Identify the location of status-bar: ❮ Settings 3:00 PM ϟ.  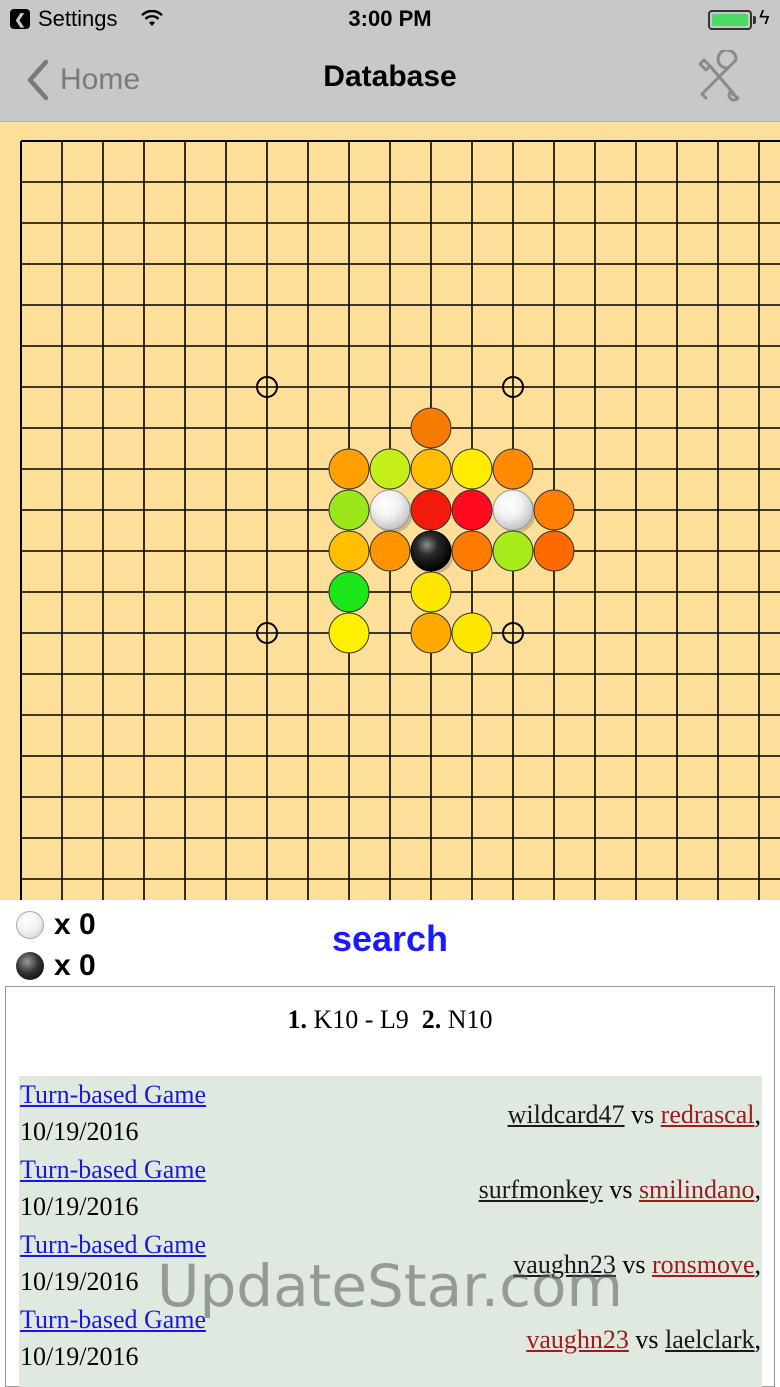
(390, 20).